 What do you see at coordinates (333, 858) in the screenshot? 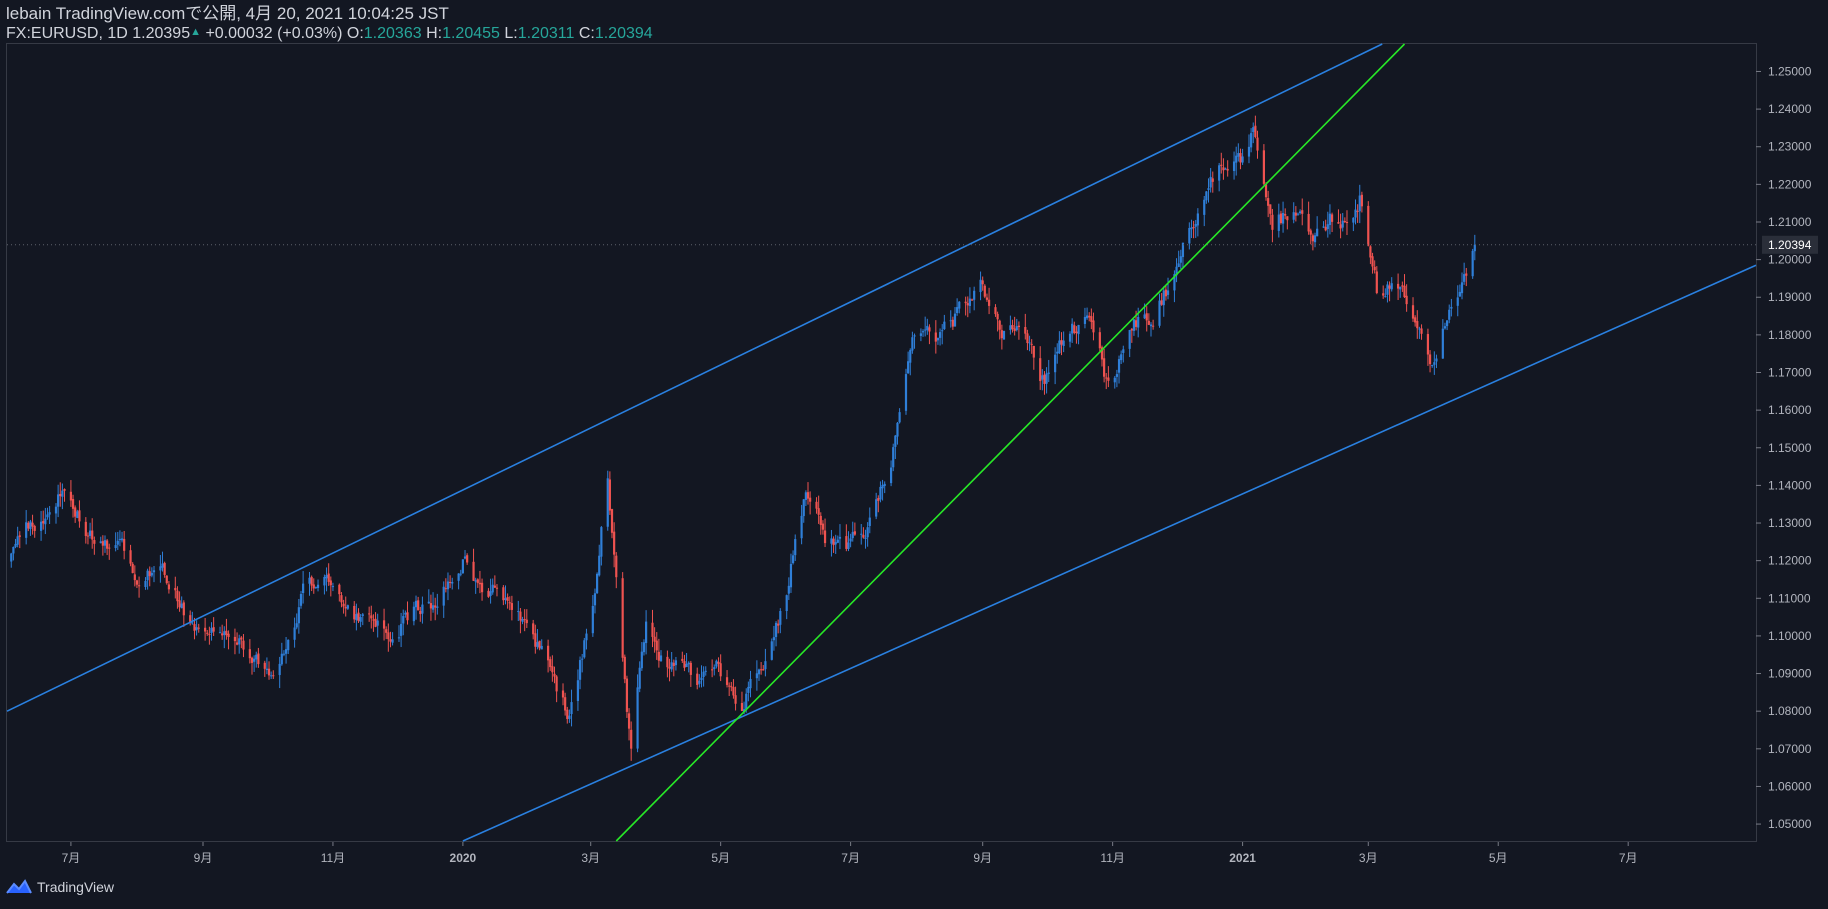
I see `time-tick-label: 11月` at bounding box center [333, 858].